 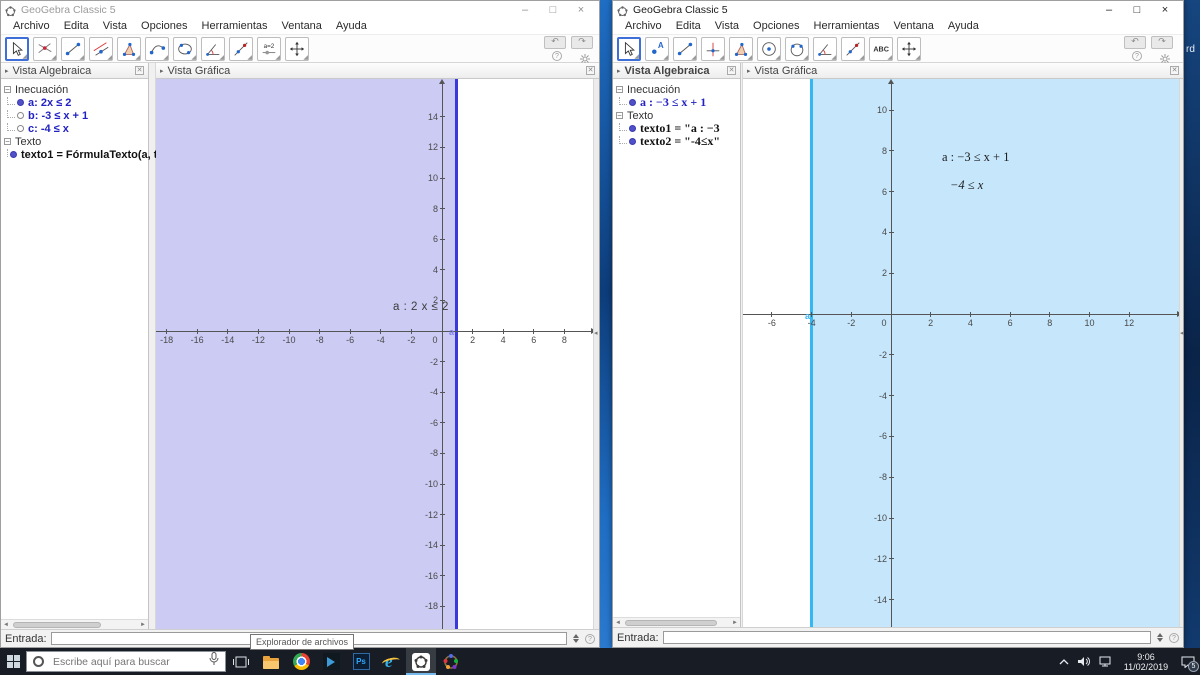 I want to click on taskbar-search, so click(x=126, y=661).